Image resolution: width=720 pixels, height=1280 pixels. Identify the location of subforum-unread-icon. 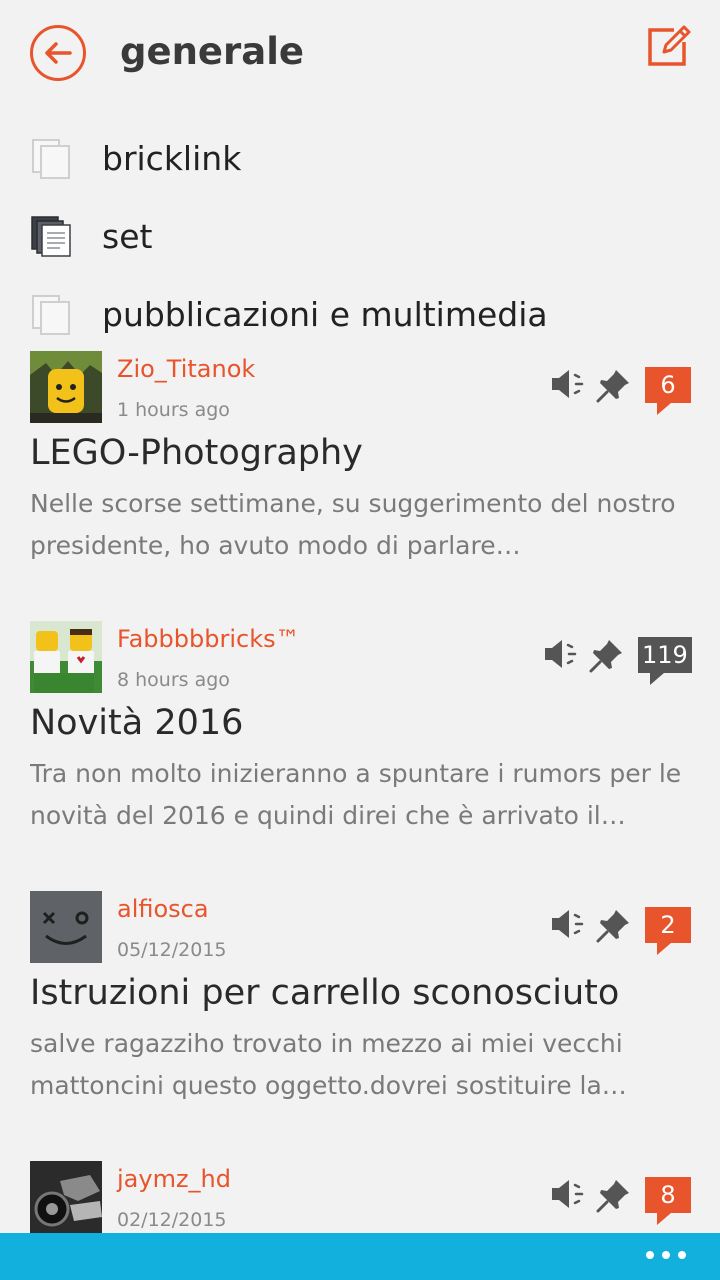
(52, 236).